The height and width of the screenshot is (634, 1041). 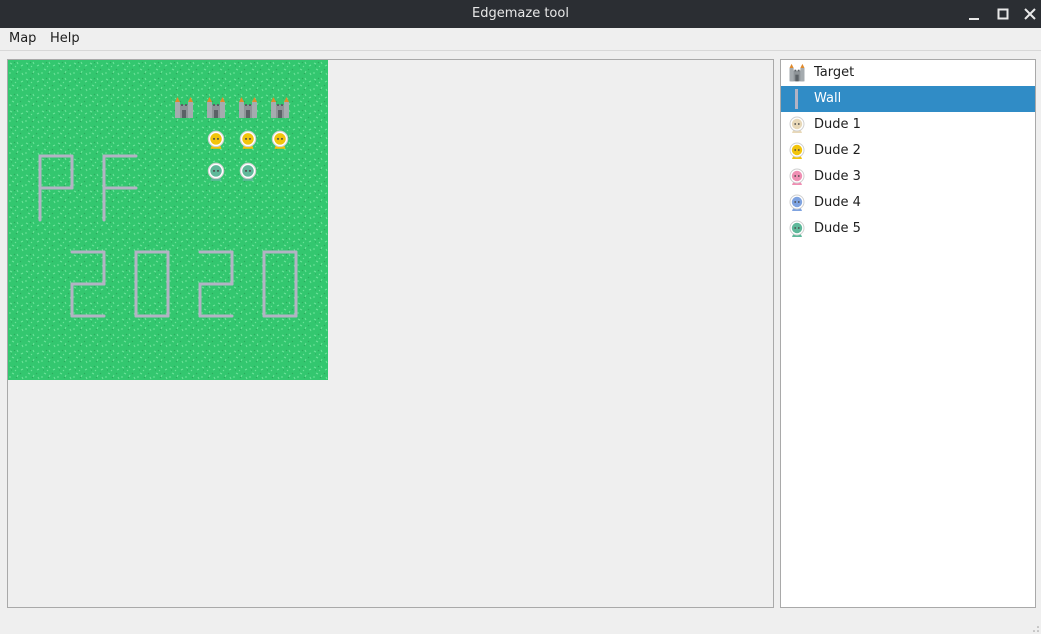 What do you see at coordinates (837, 228) in the screenshot?
I see `palette-item-label: Dude 5` at bounding box center [837, 228].